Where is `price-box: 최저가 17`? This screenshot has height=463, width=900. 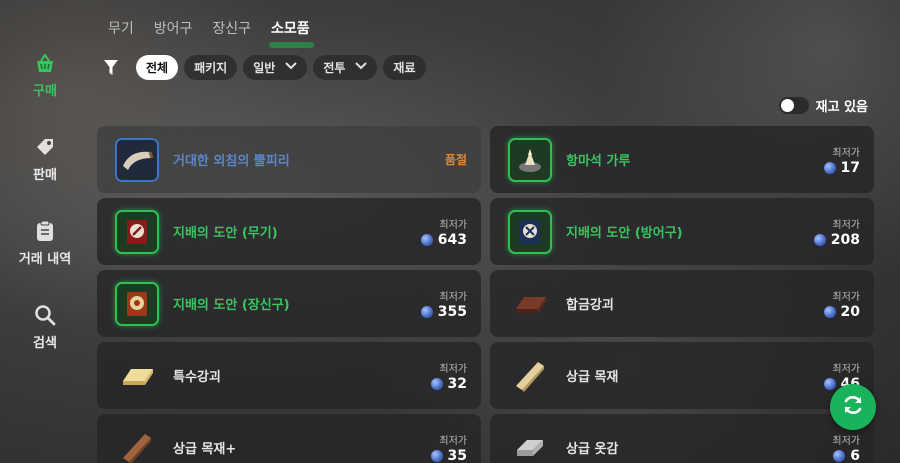 price-box: 최저가 17 is located at coordinates (841, 160).